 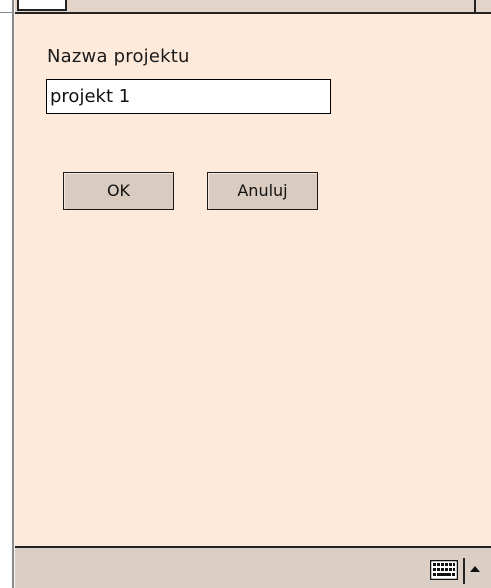 I want to click on up-arrow-icon, so click(x=475, y=569).